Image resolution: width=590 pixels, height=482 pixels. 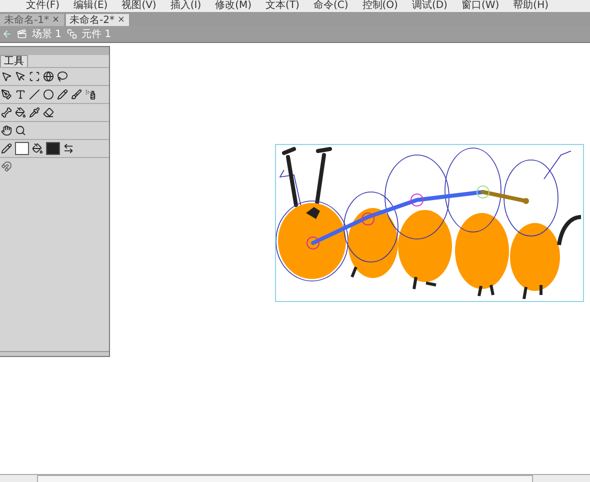 I want to click on text-tool-icon, so click(x=20, y=94).